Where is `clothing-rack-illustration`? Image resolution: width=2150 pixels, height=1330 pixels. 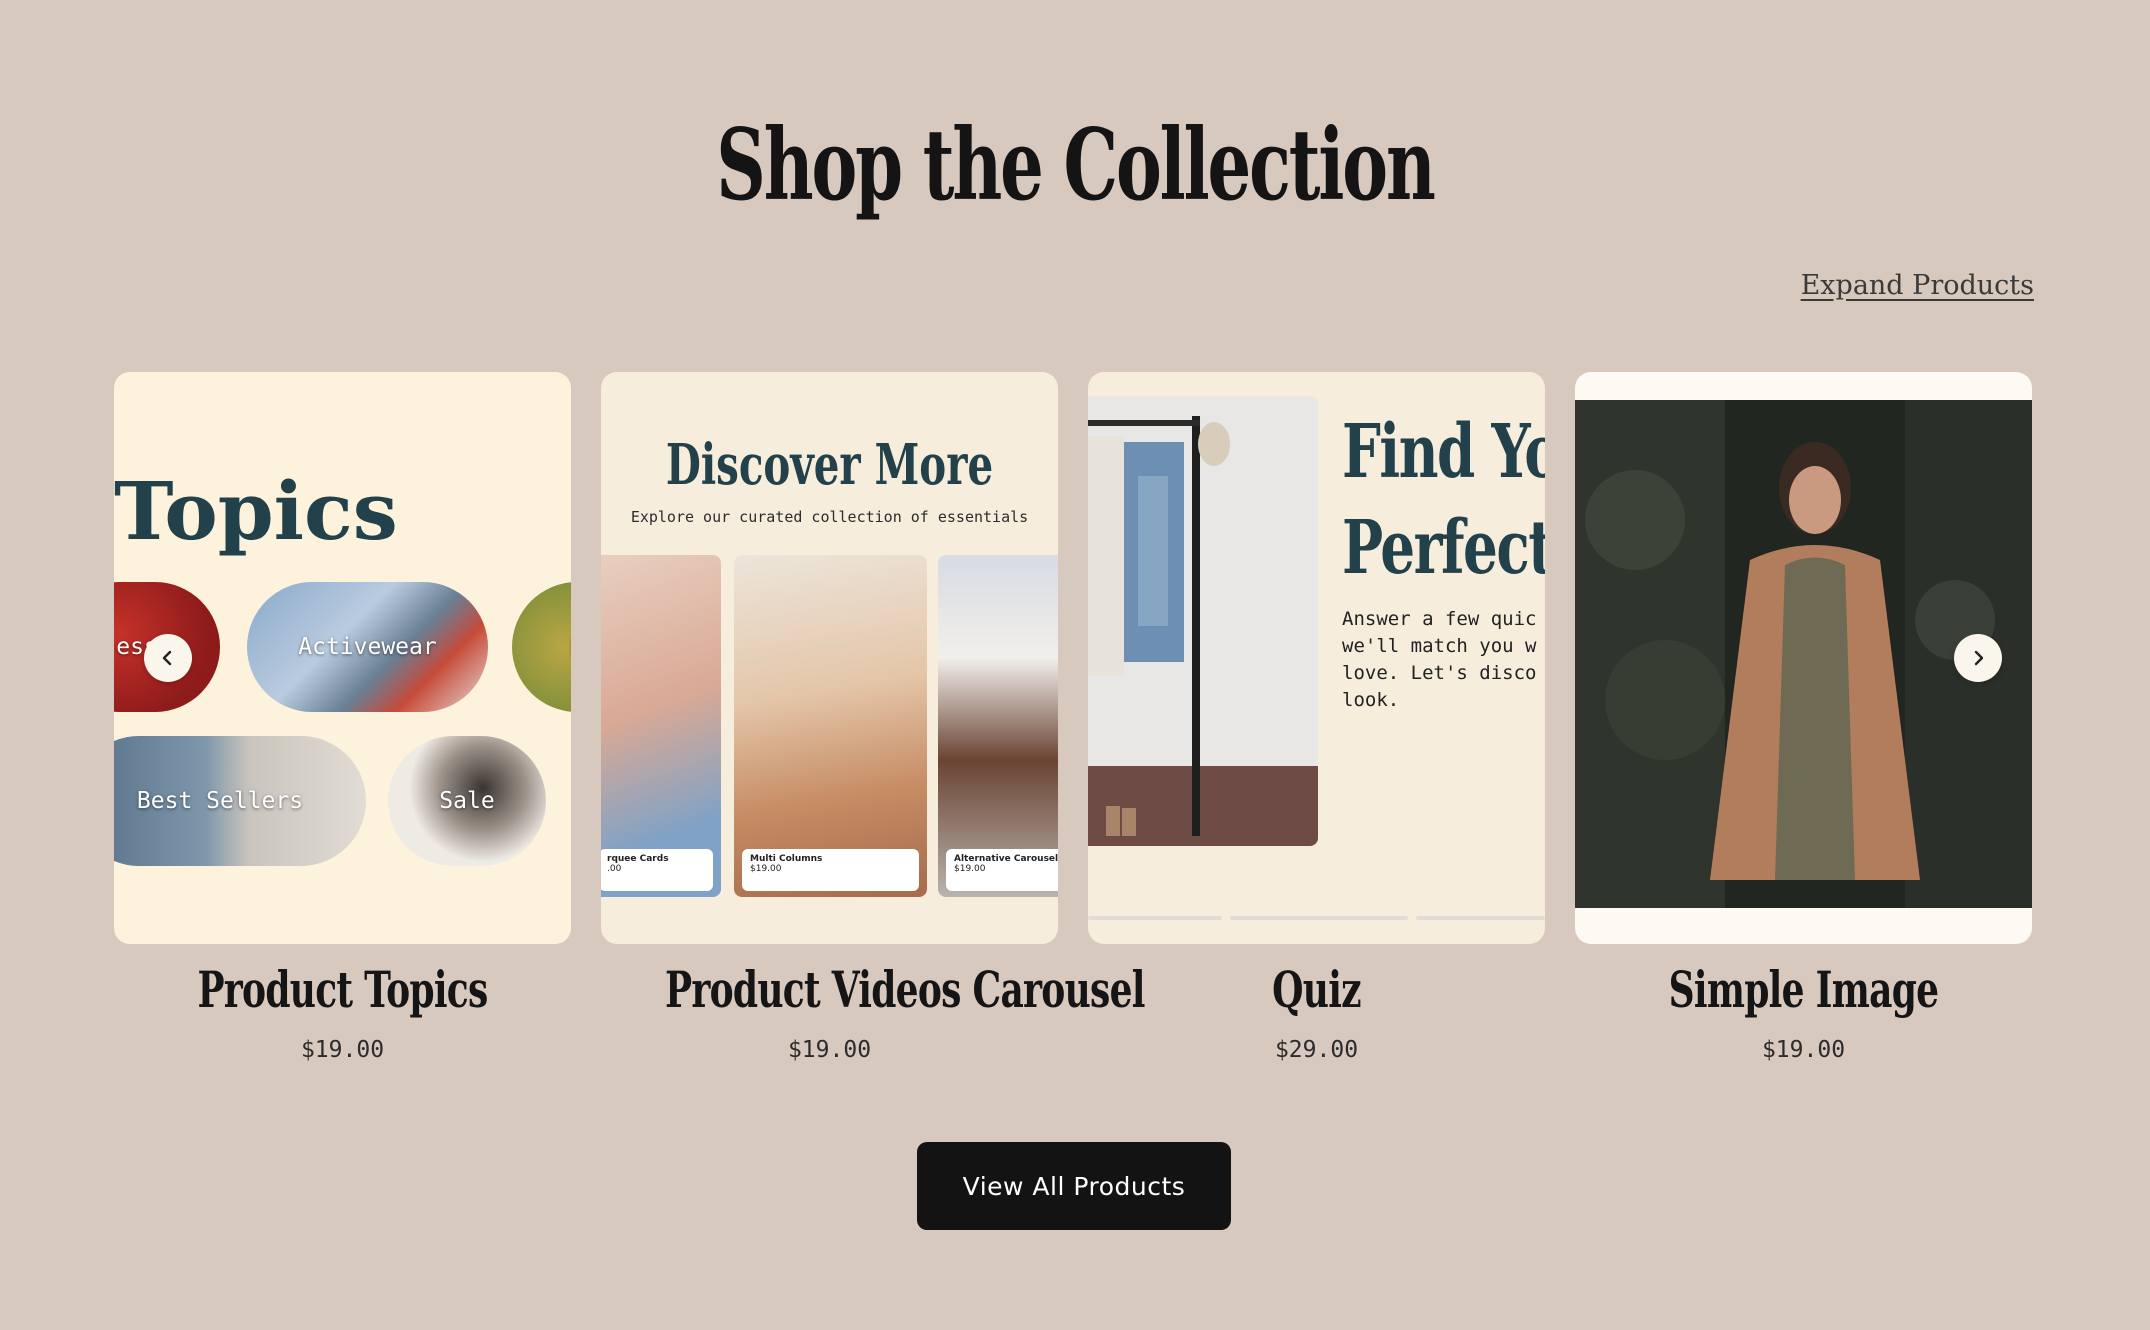
clothing-rack-illustration is located at coordinates (1203, 621).